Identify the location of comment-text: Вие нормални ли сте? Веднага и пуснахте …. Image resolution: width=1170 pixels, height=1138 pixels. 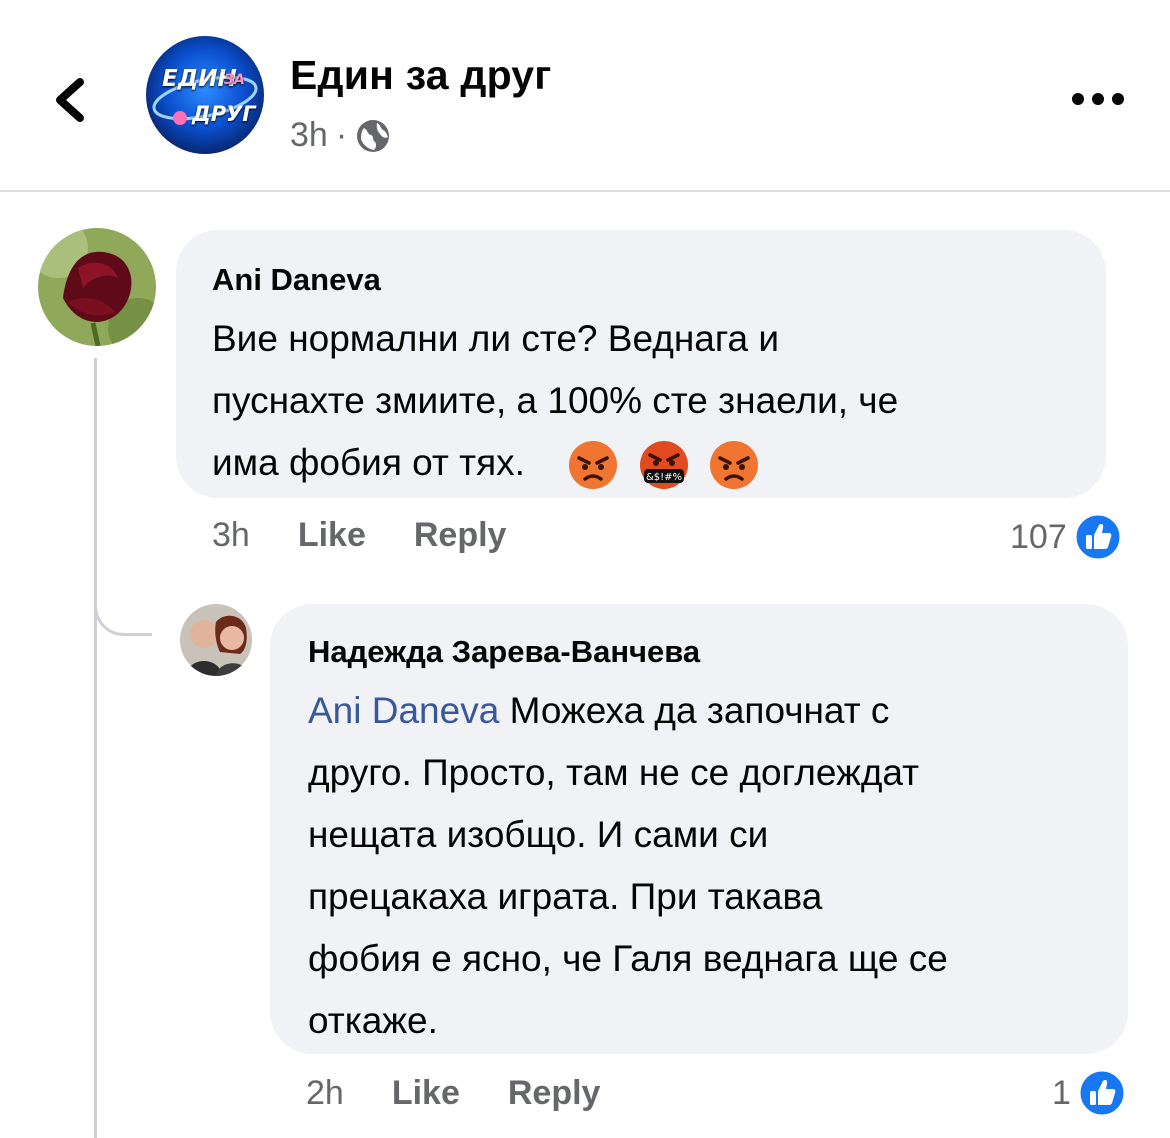
(659, 401).